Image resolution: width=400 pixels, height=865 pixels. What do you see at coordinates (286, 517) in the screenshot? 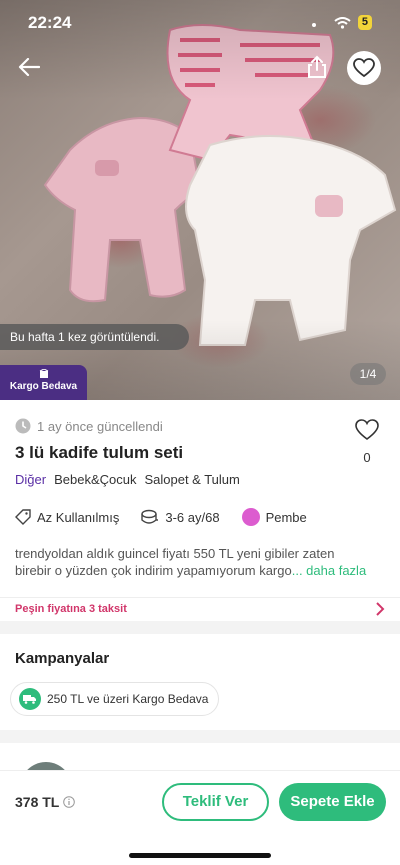
I see `color-text: Pembe` at bounding box center [286, 517].